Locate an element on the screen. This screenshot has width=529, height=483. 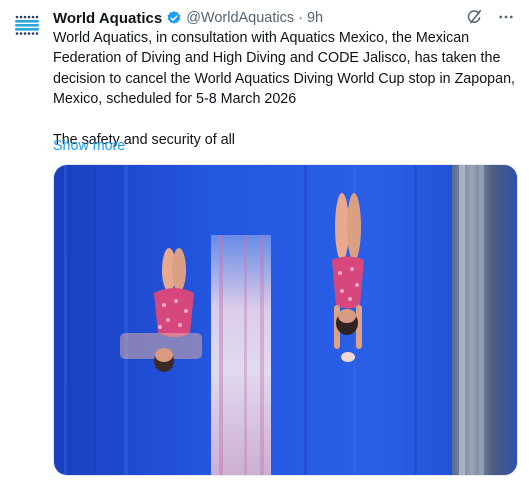
world-aquatics-logo-icon is located at coordinates (27, 25).